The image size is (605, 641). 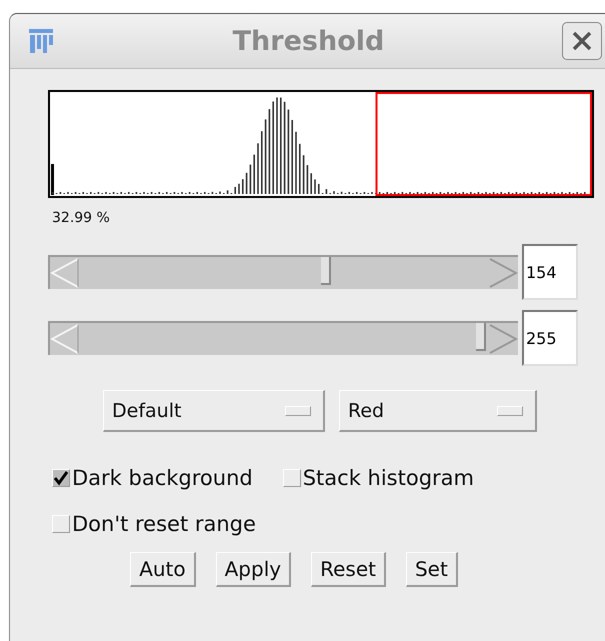 I want to click on close-button, so click(x=582, y=41).